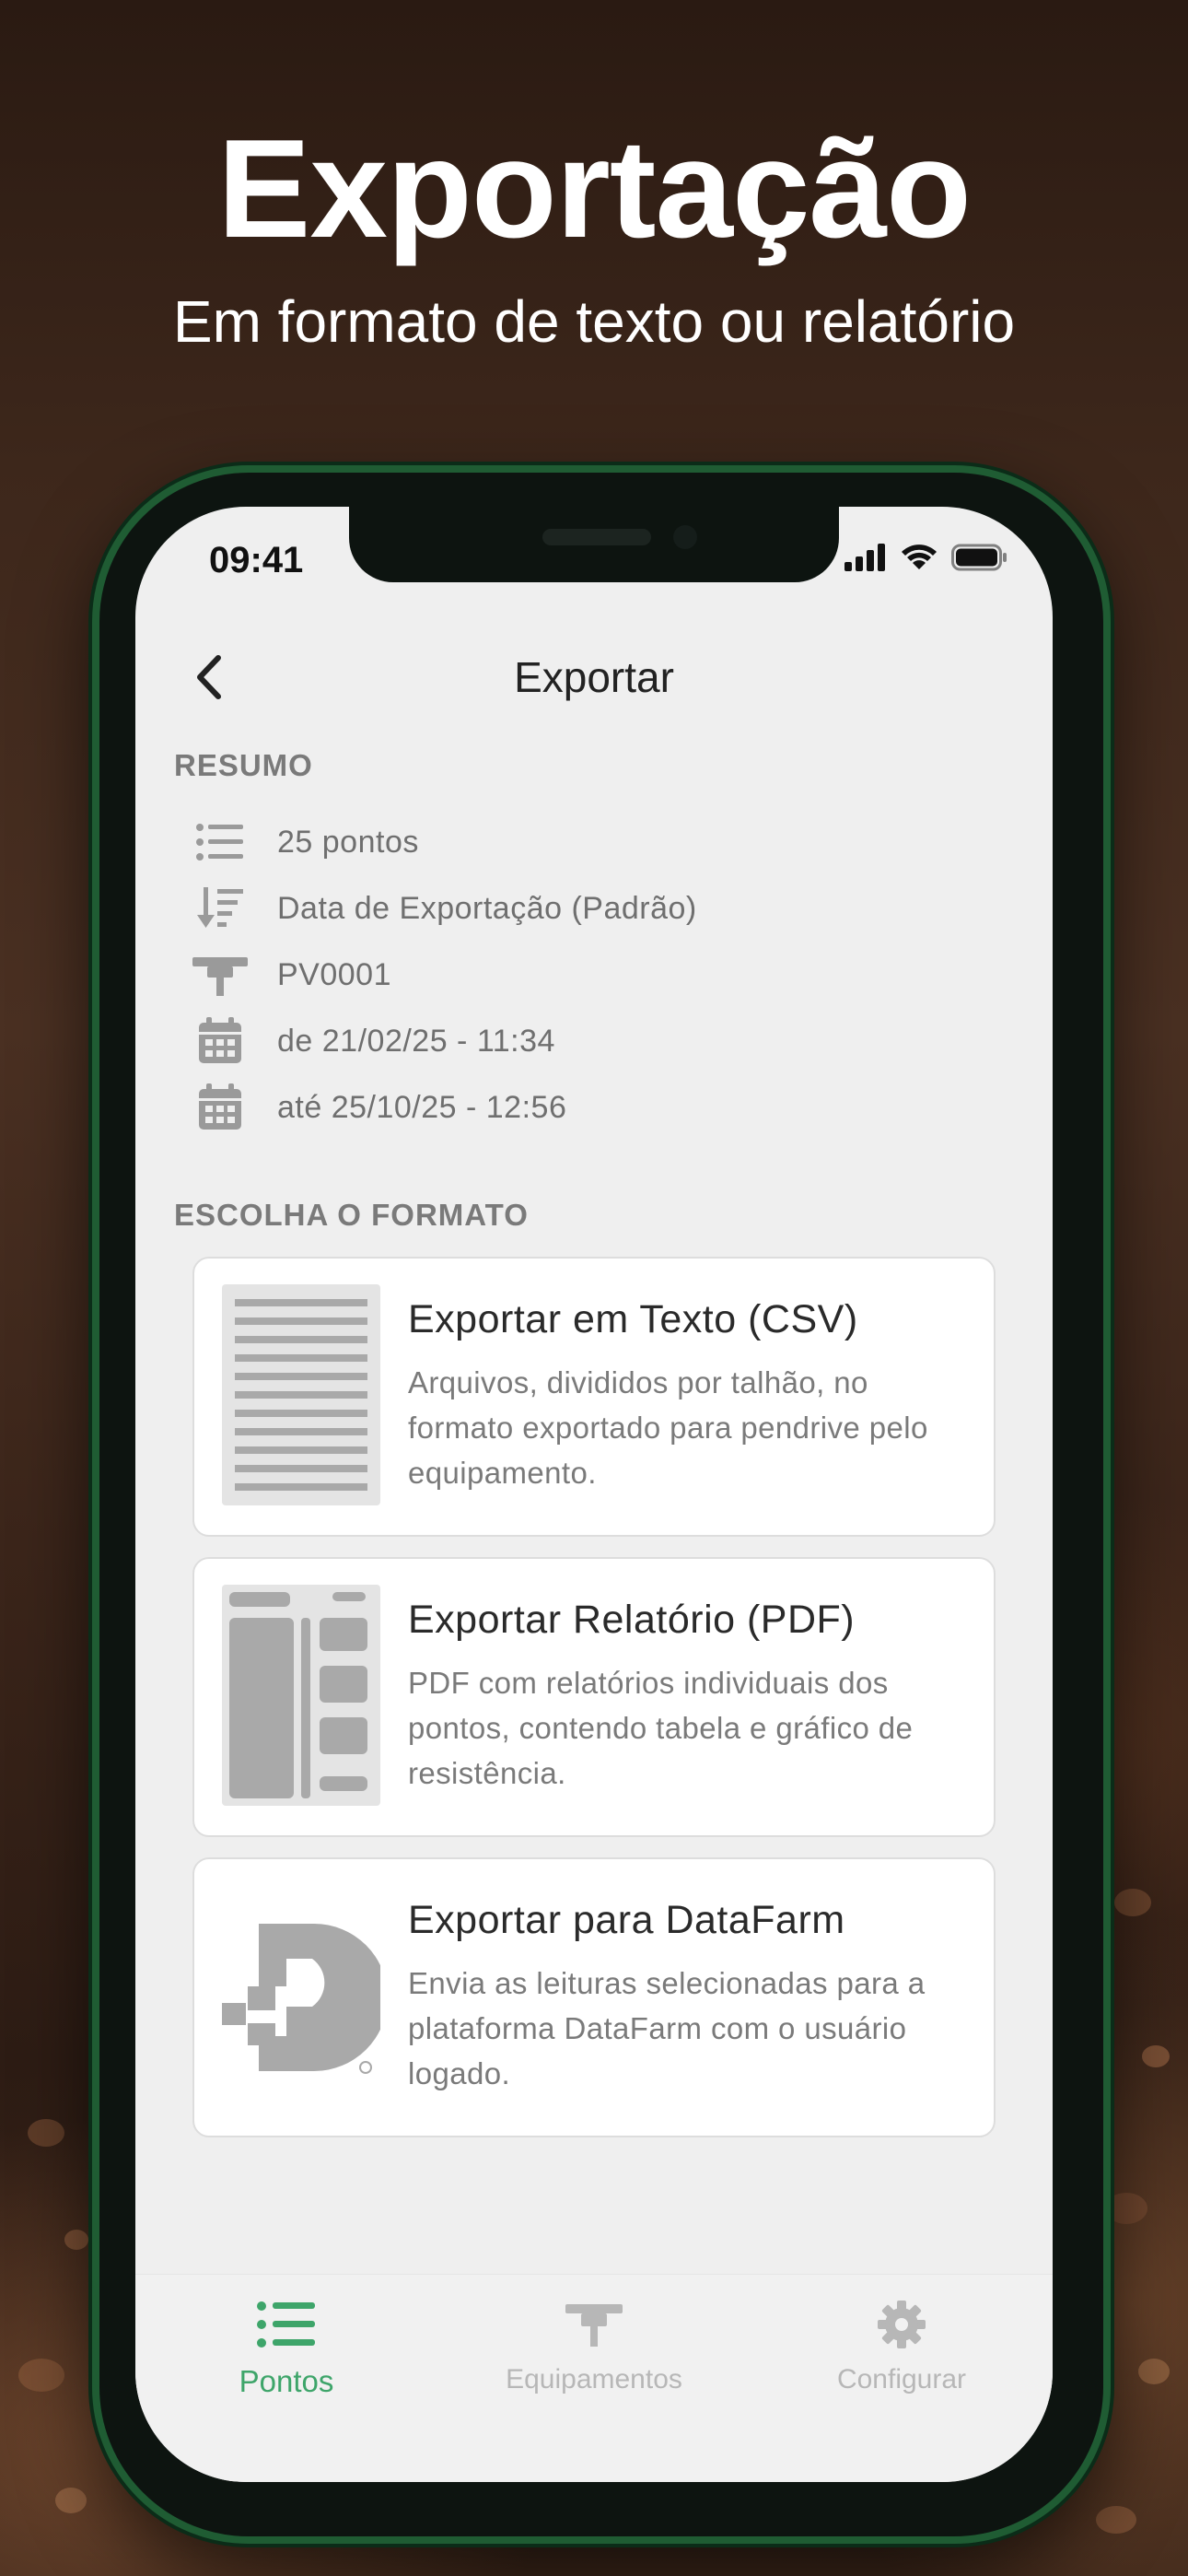  I want to click on card-title: Exportar para DataFarm, so click(626, 1920).